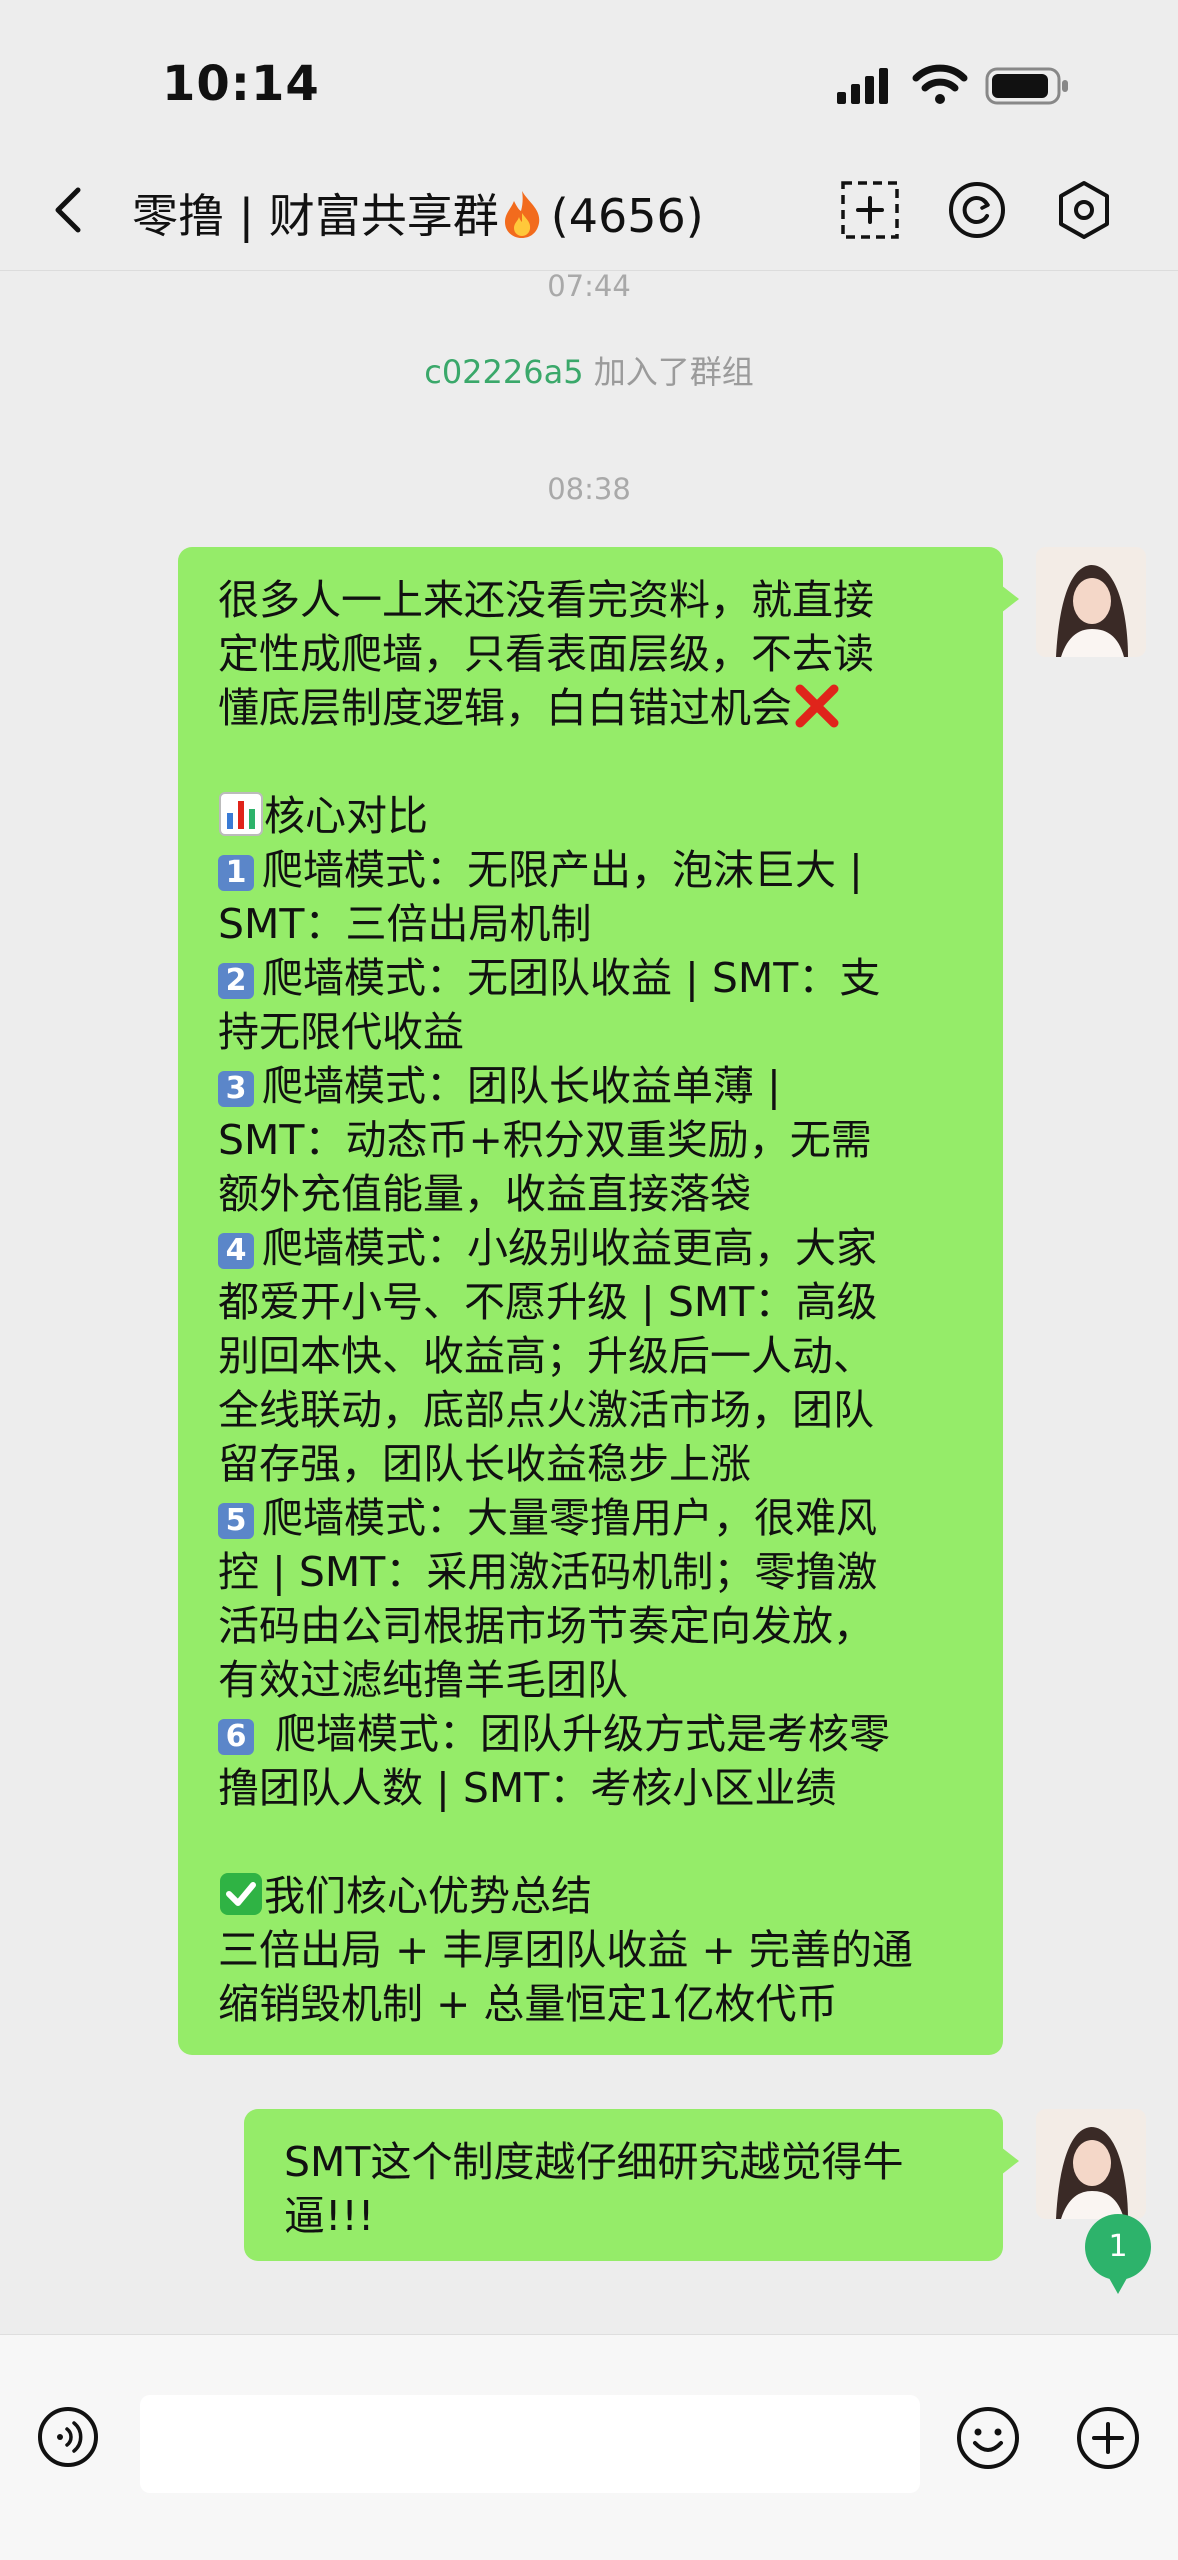 The width and height of the screenshot is (1178, 2560). Describe the element at coordinates (569, 1248) in the screenshot. I see `message-text: 爬墙模式：小级别收益更高，大家` at that location.